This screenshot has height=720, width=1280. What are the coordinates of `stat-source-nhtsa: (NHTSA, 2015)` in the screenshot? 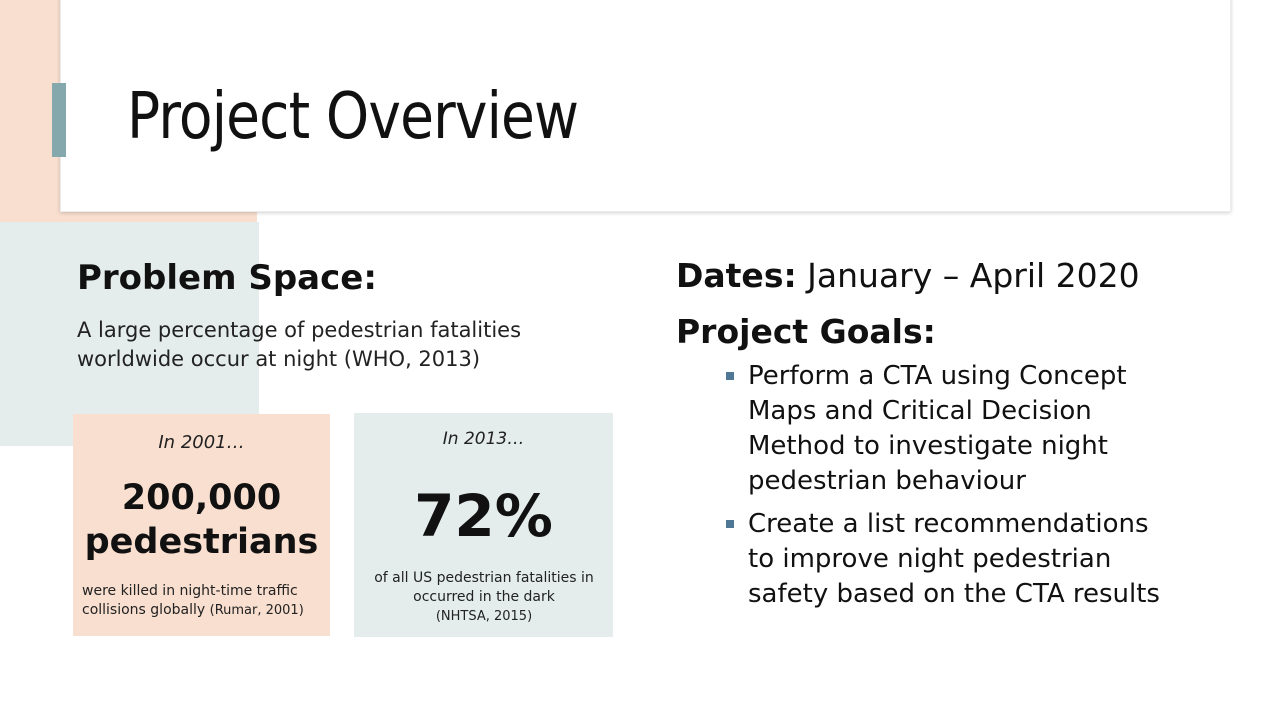 It's located at (484, 616).